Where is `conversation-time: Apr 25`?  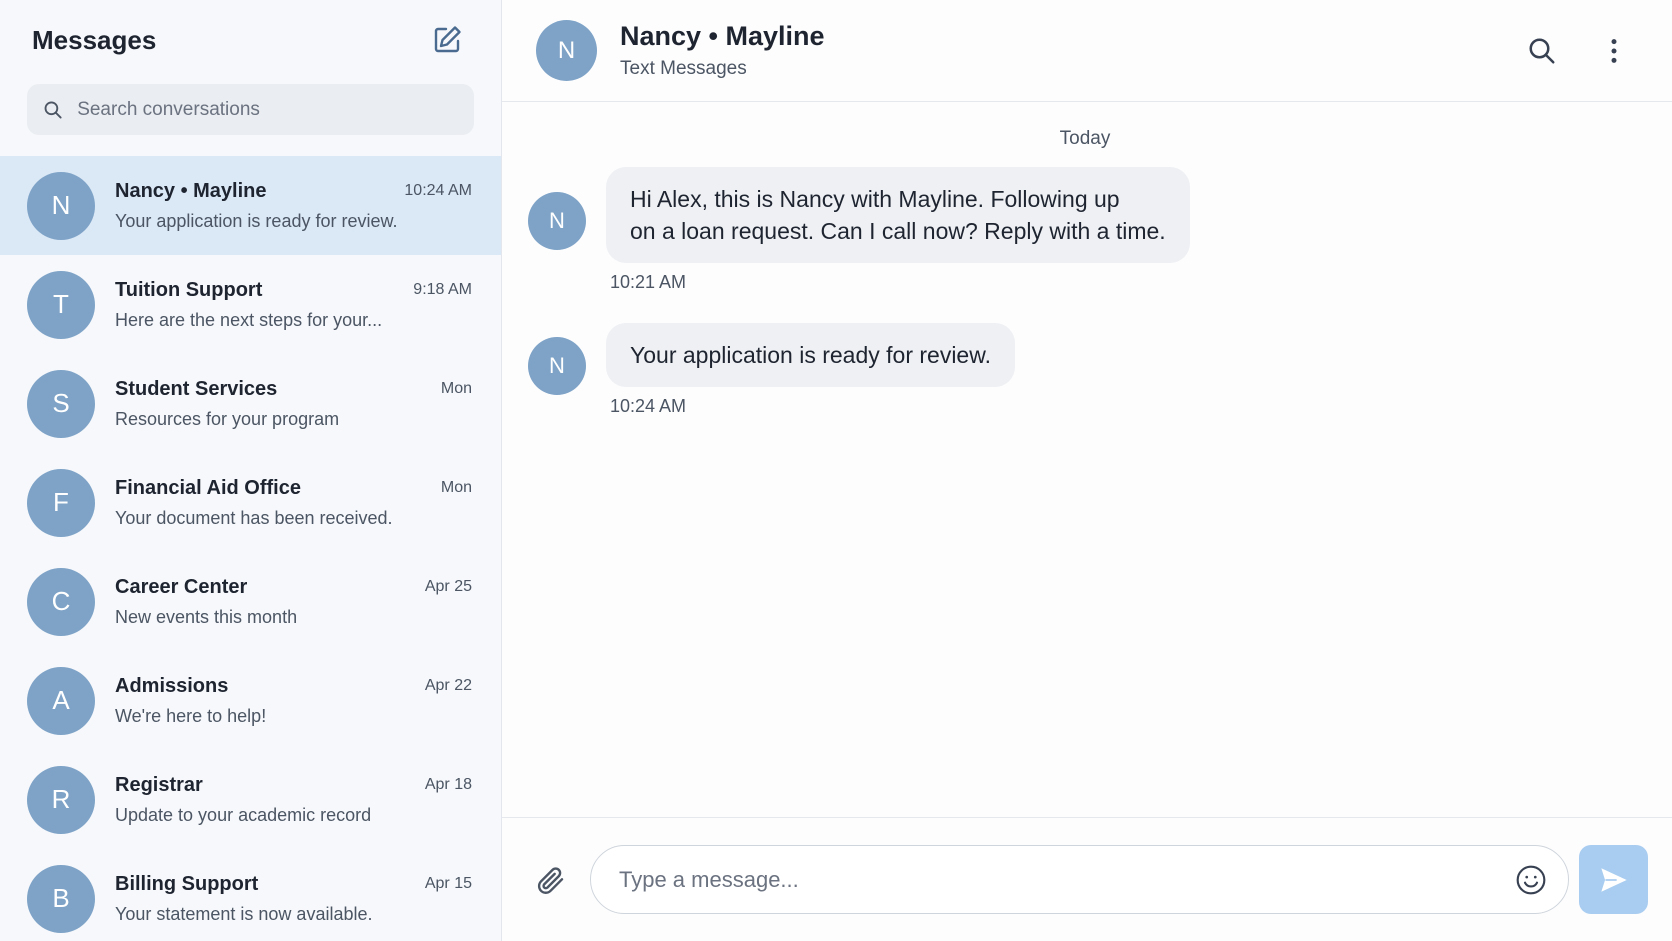 conversation-time: Apr 25 is located at coordinates (448, 586).